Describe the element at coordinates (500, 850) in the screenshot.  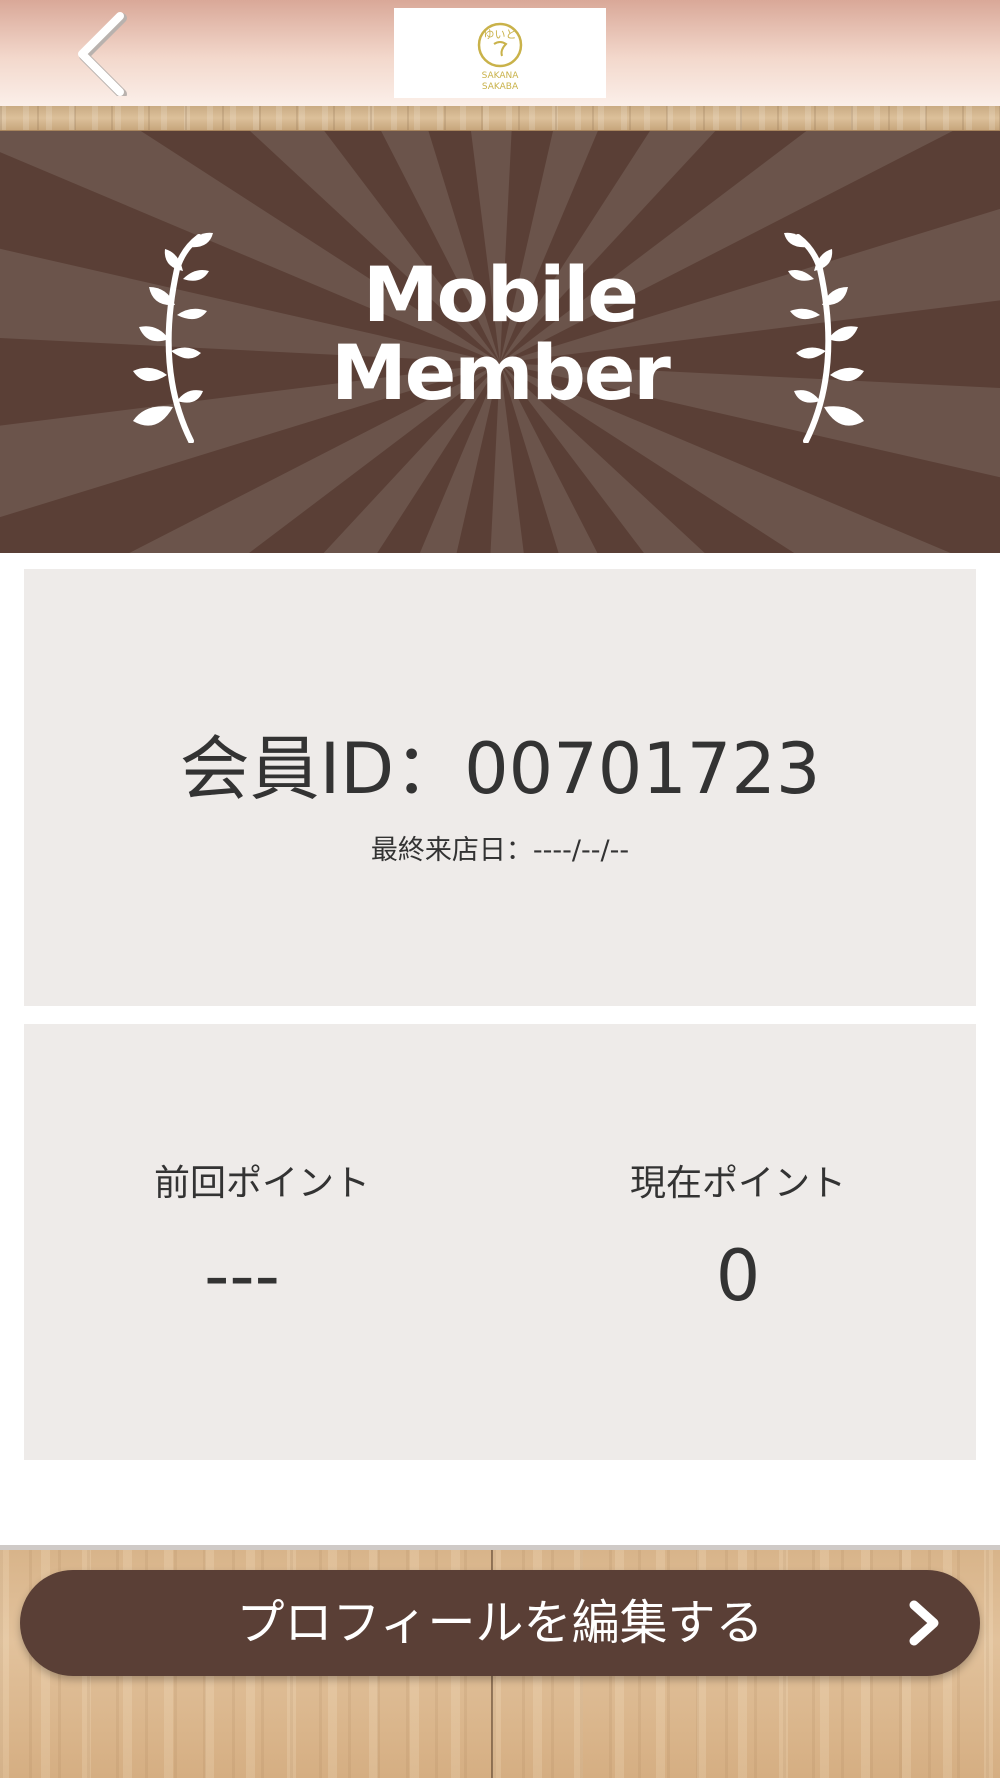
I see `last-visit-date: 最終来店日：----/--/--` at that location.